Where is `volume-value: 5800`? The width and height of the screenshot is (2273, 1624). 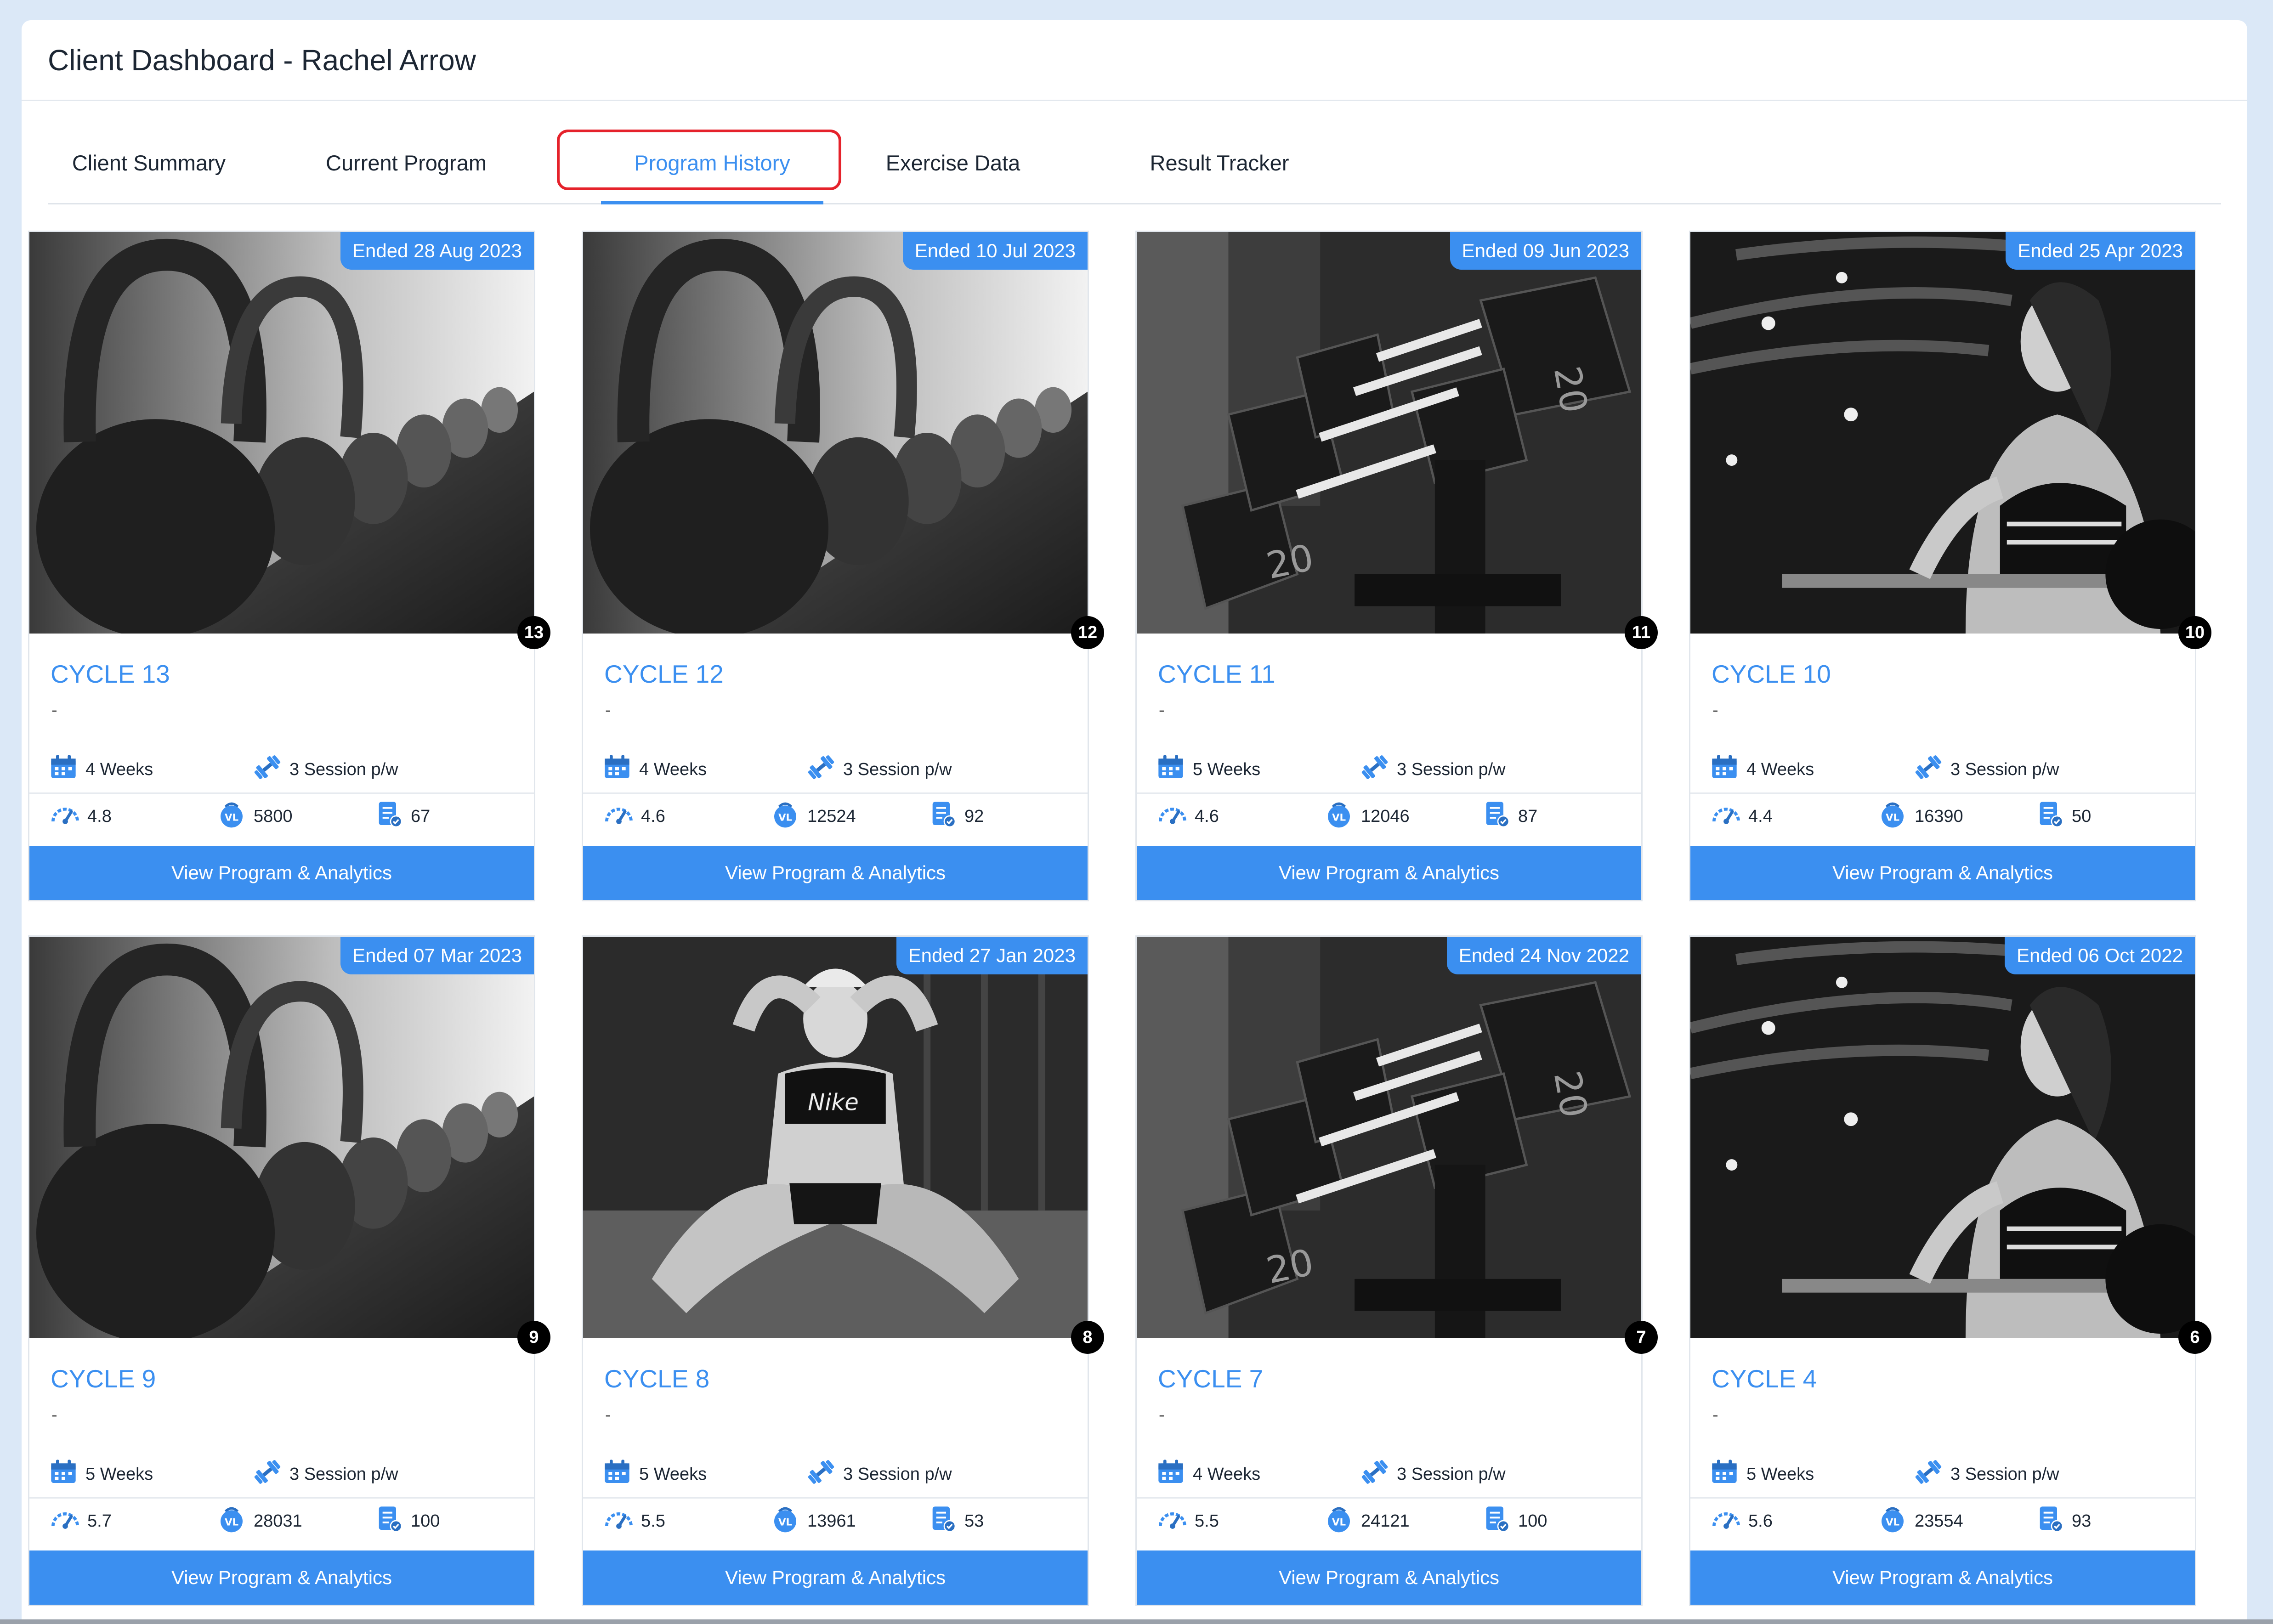 volume-value: 5800 is located at coordinates (273, 816).